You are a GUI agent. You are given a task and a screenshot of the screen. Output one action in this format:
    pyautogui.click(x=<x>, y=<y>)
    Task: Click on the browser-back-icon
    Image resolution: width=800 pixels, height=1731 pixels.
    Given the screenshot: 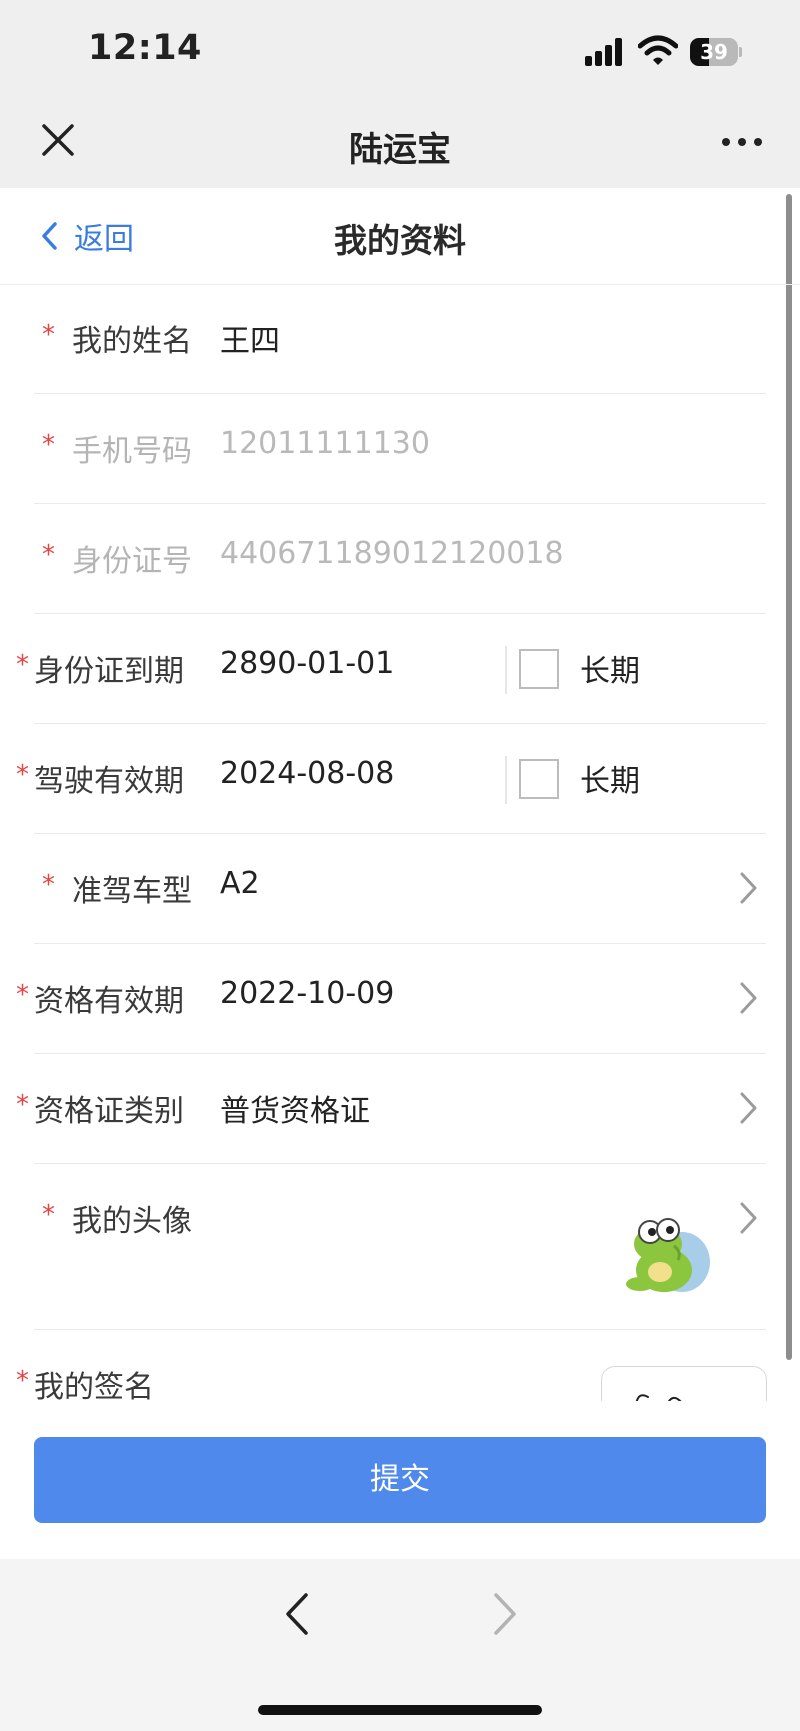 What is the action you would take?
    pyautogui.click(x=298, y=1614)
    